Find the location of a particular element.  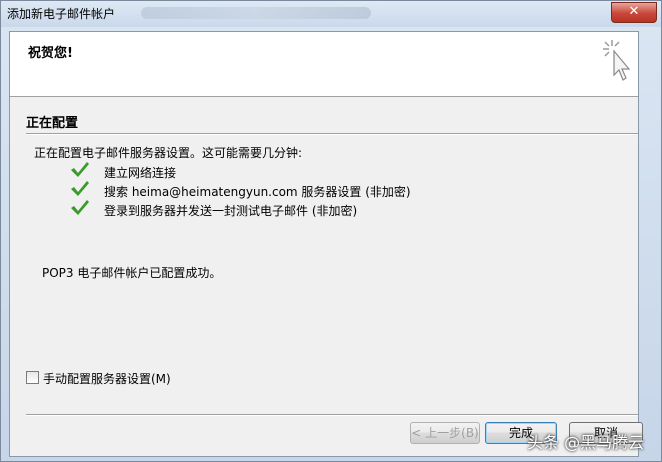

manual-config-label: 手动配置服务器设置(M) is located at coordinates (107, 378).